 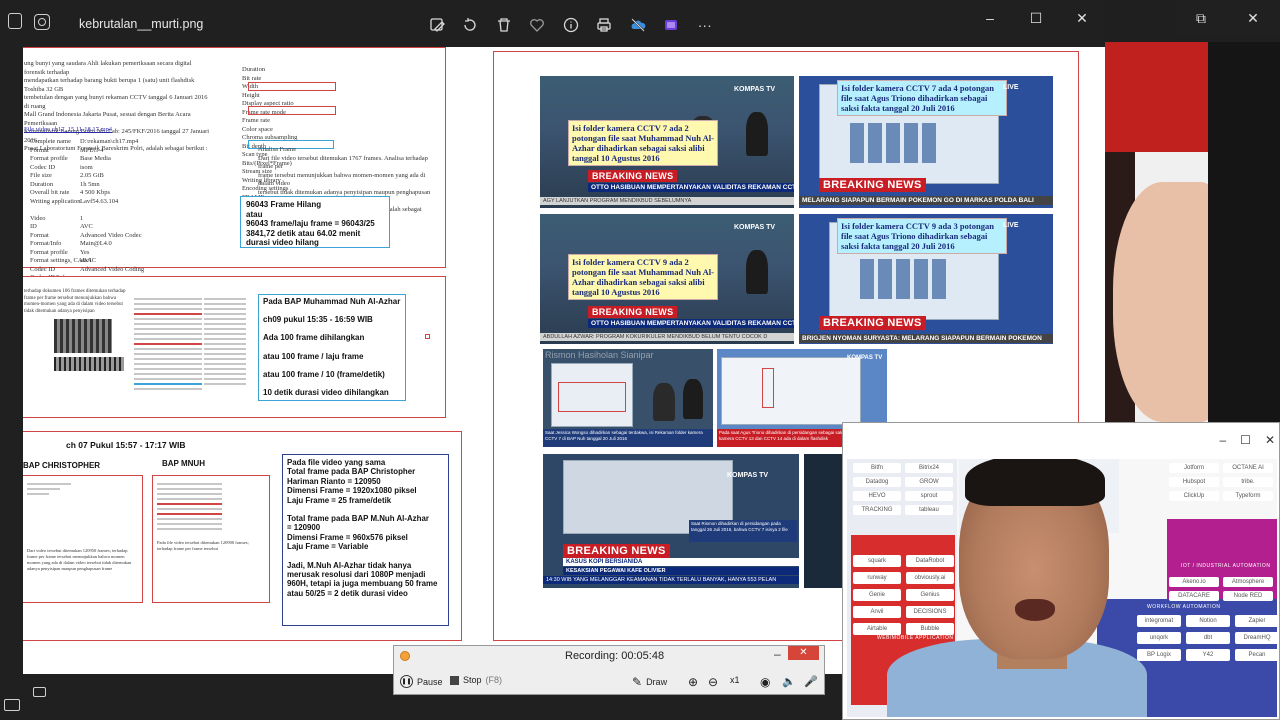 What do you see at coordinates (68, 129) in the screenshot?
I see `file-label: File video ch17_15.11-18.17.mp4` at bounding box center [68, 129].